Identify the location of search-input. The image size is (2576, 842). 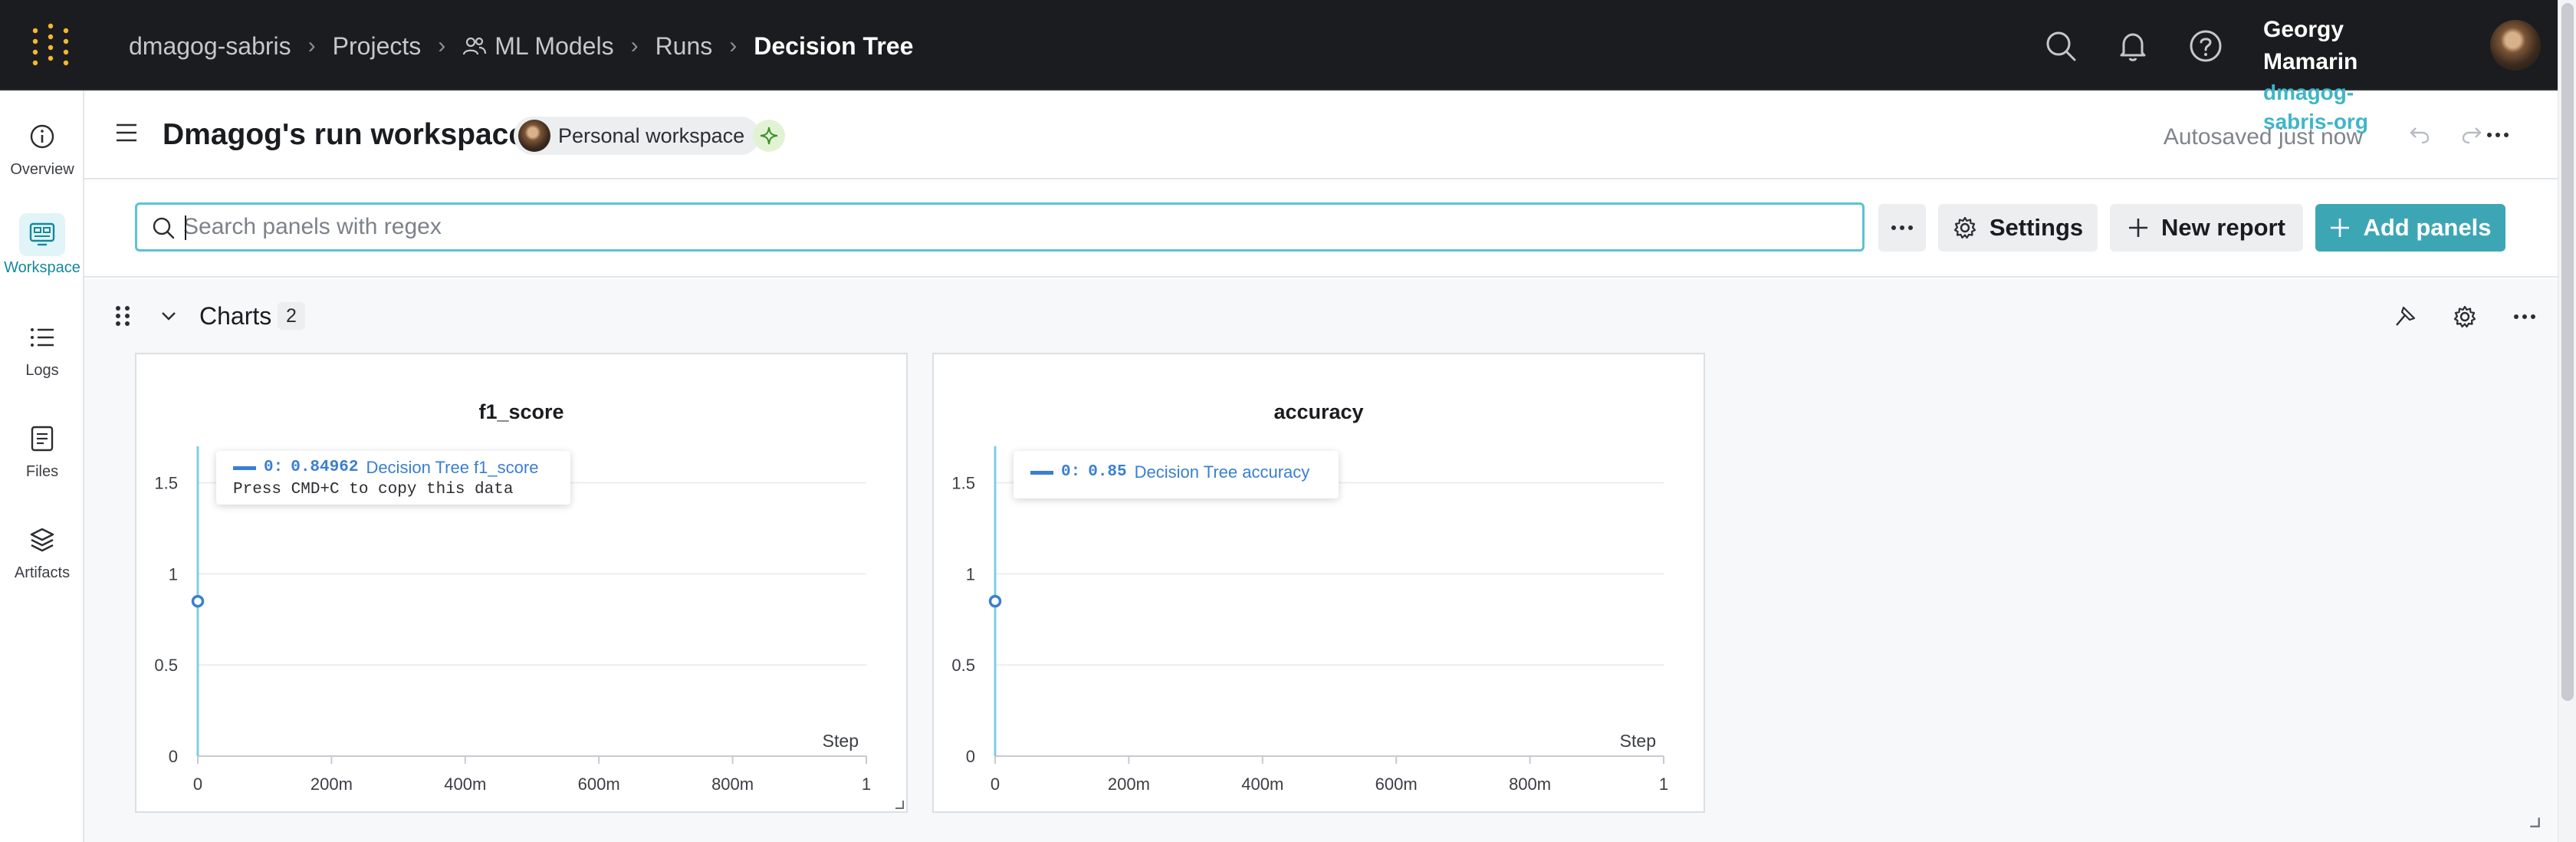
(1015, 227).